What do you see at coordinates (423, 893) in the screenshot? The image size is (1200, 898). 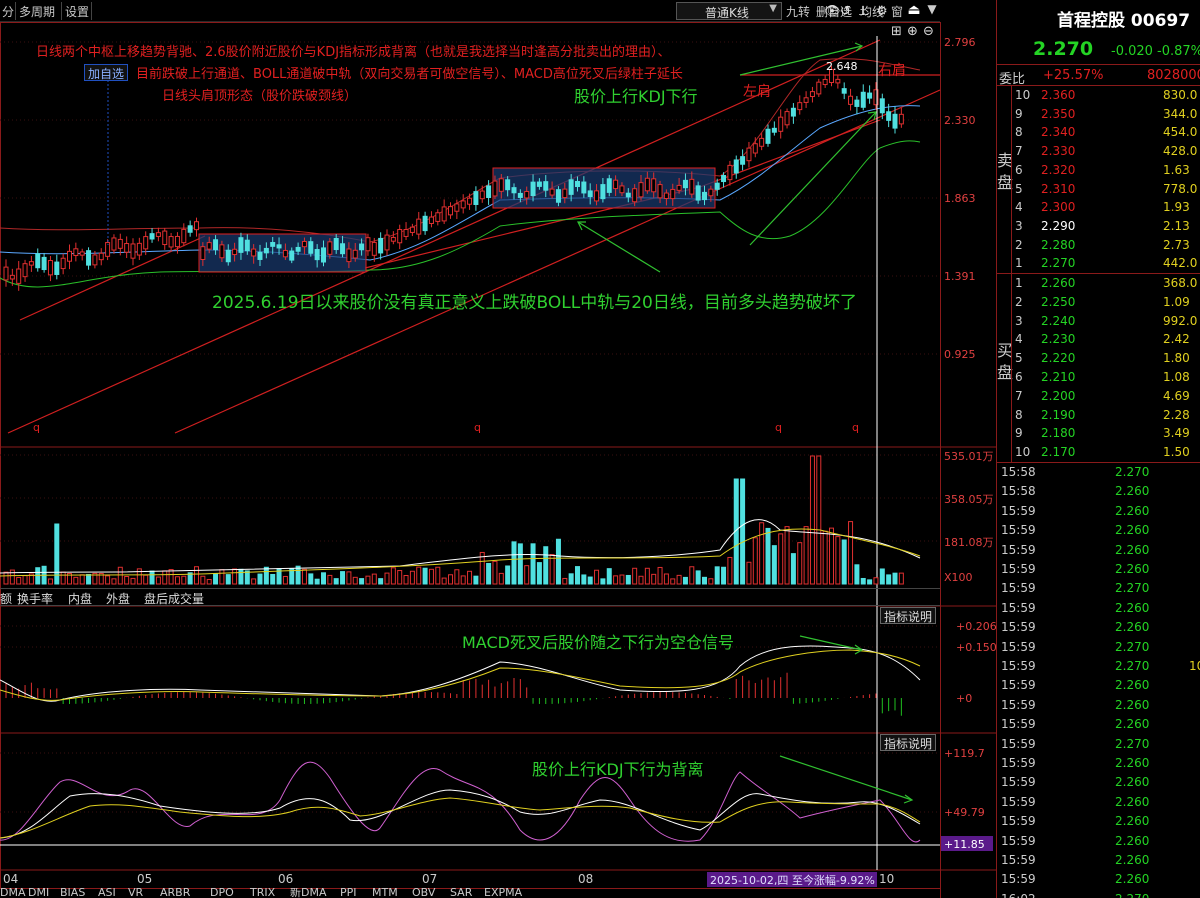 I see `tab-indicator: OBV` at bounding box center [423, 893].